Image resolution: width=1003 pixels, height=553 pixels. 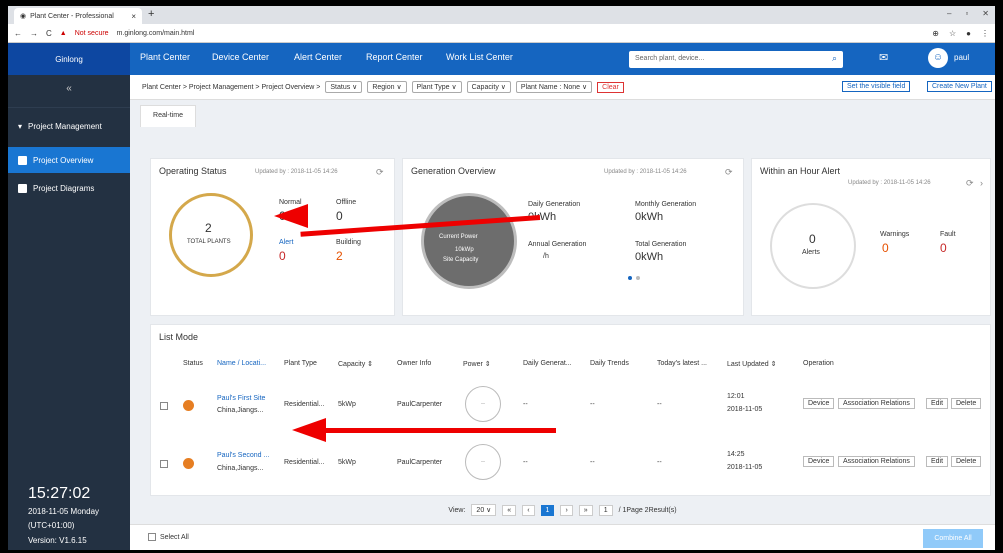 I want to click on total-plants-ring, so click(x=211, y=235).